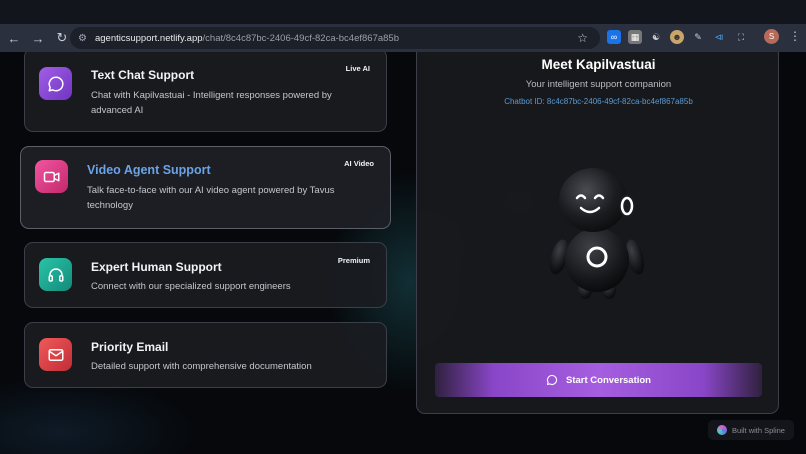 This screenshot has width=806, height=454. What do you see at coordinates (51, 176) in the screenshot?
I see `video-camera-icon` at bounding box center [51, 176].